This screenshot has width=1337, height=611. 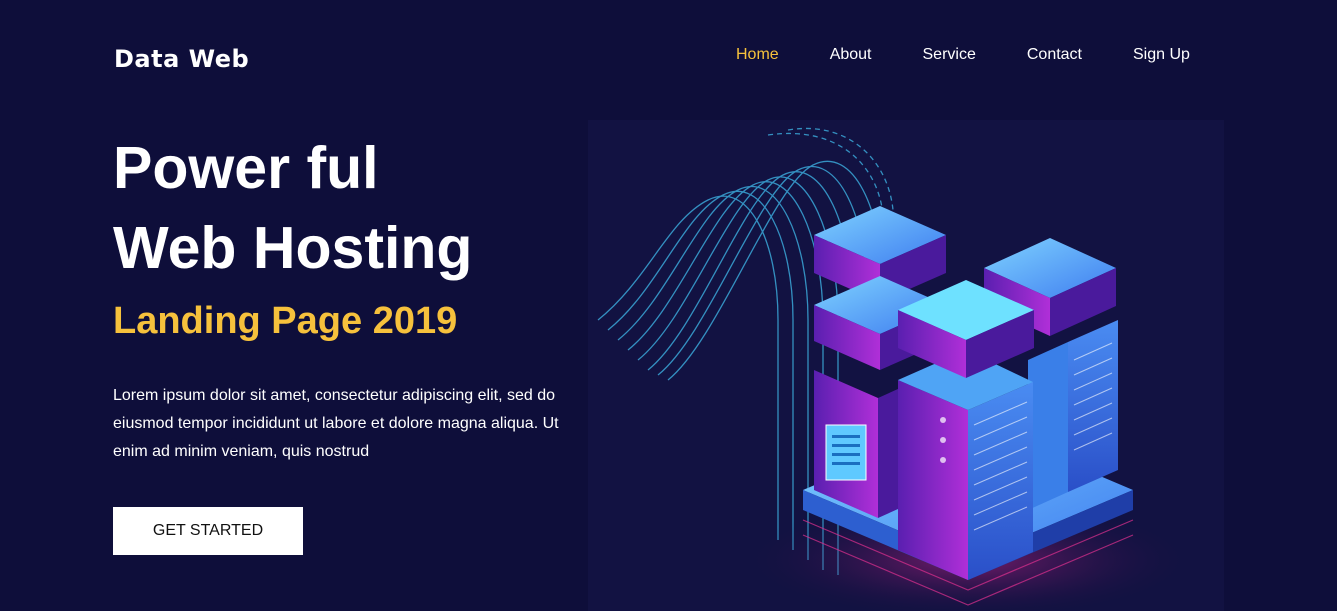 I want to click on nav-service: Service, so click(x=949, y=55).